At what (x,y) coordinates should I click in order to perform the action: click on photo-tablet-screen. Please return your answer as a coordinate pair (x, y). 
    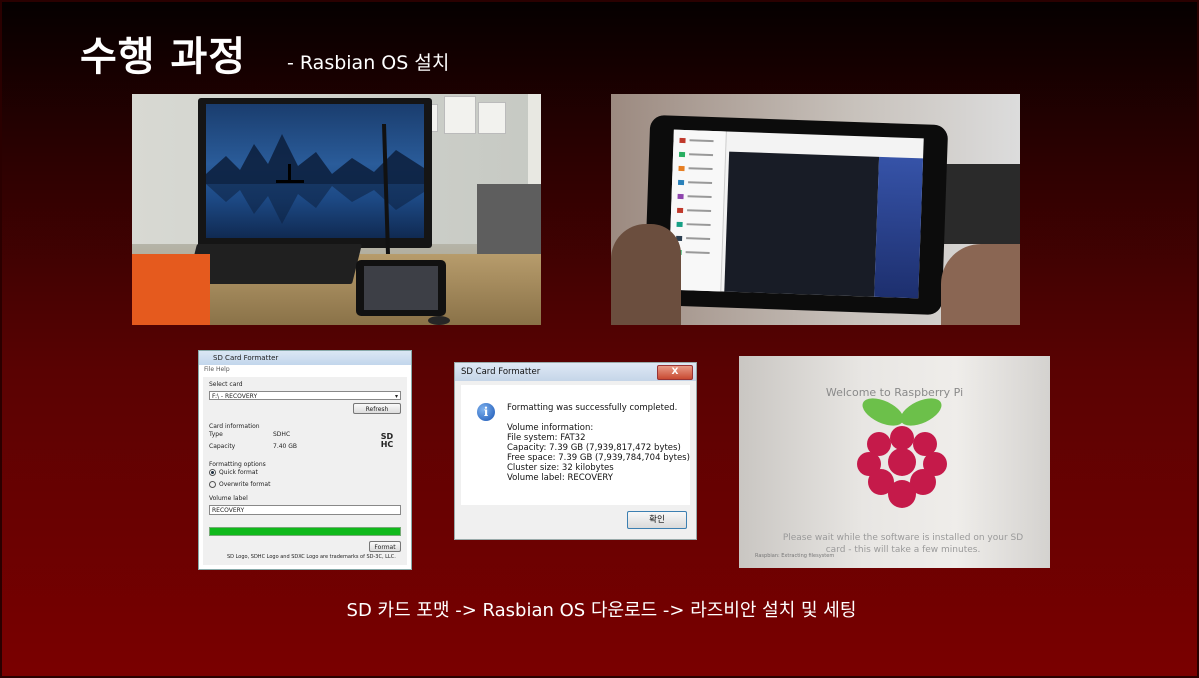
    Looking at the image, I should click on (796, 214).